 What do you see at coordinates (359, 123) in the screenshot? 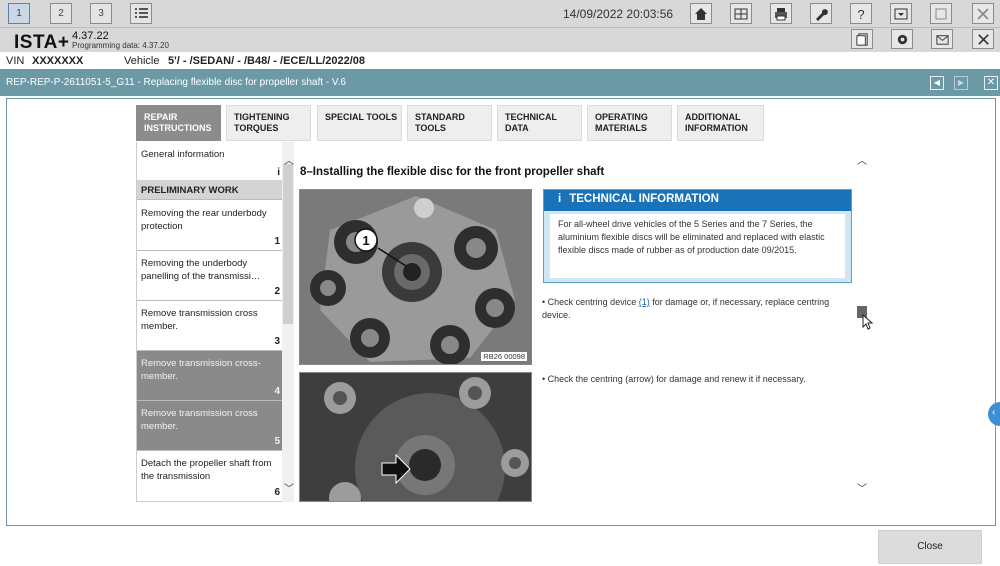
I see `tab-special-tools: SPECIAL TOOLS` at bounding box center [359, 123].